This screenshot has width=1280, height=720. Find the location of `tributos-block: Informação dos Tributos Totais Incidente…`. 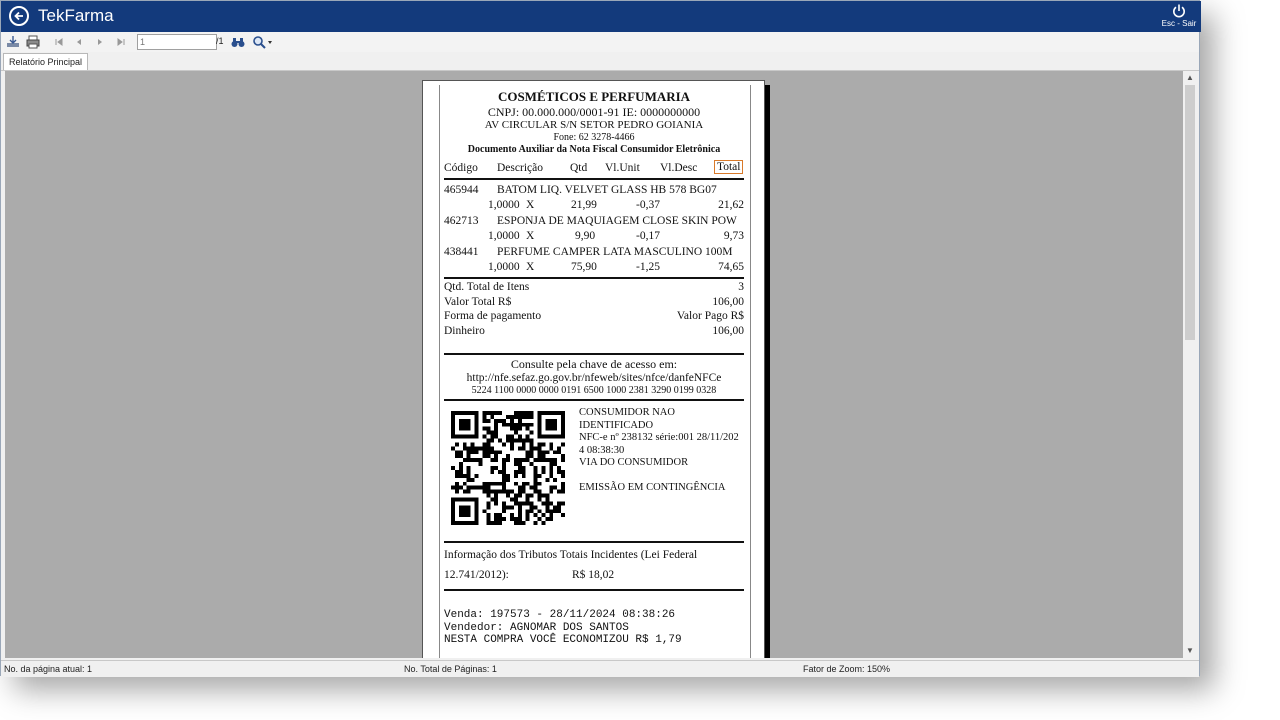

tributos-block: Informação dos Tributos Totais Incidente… is located at coordinates (594, 566).